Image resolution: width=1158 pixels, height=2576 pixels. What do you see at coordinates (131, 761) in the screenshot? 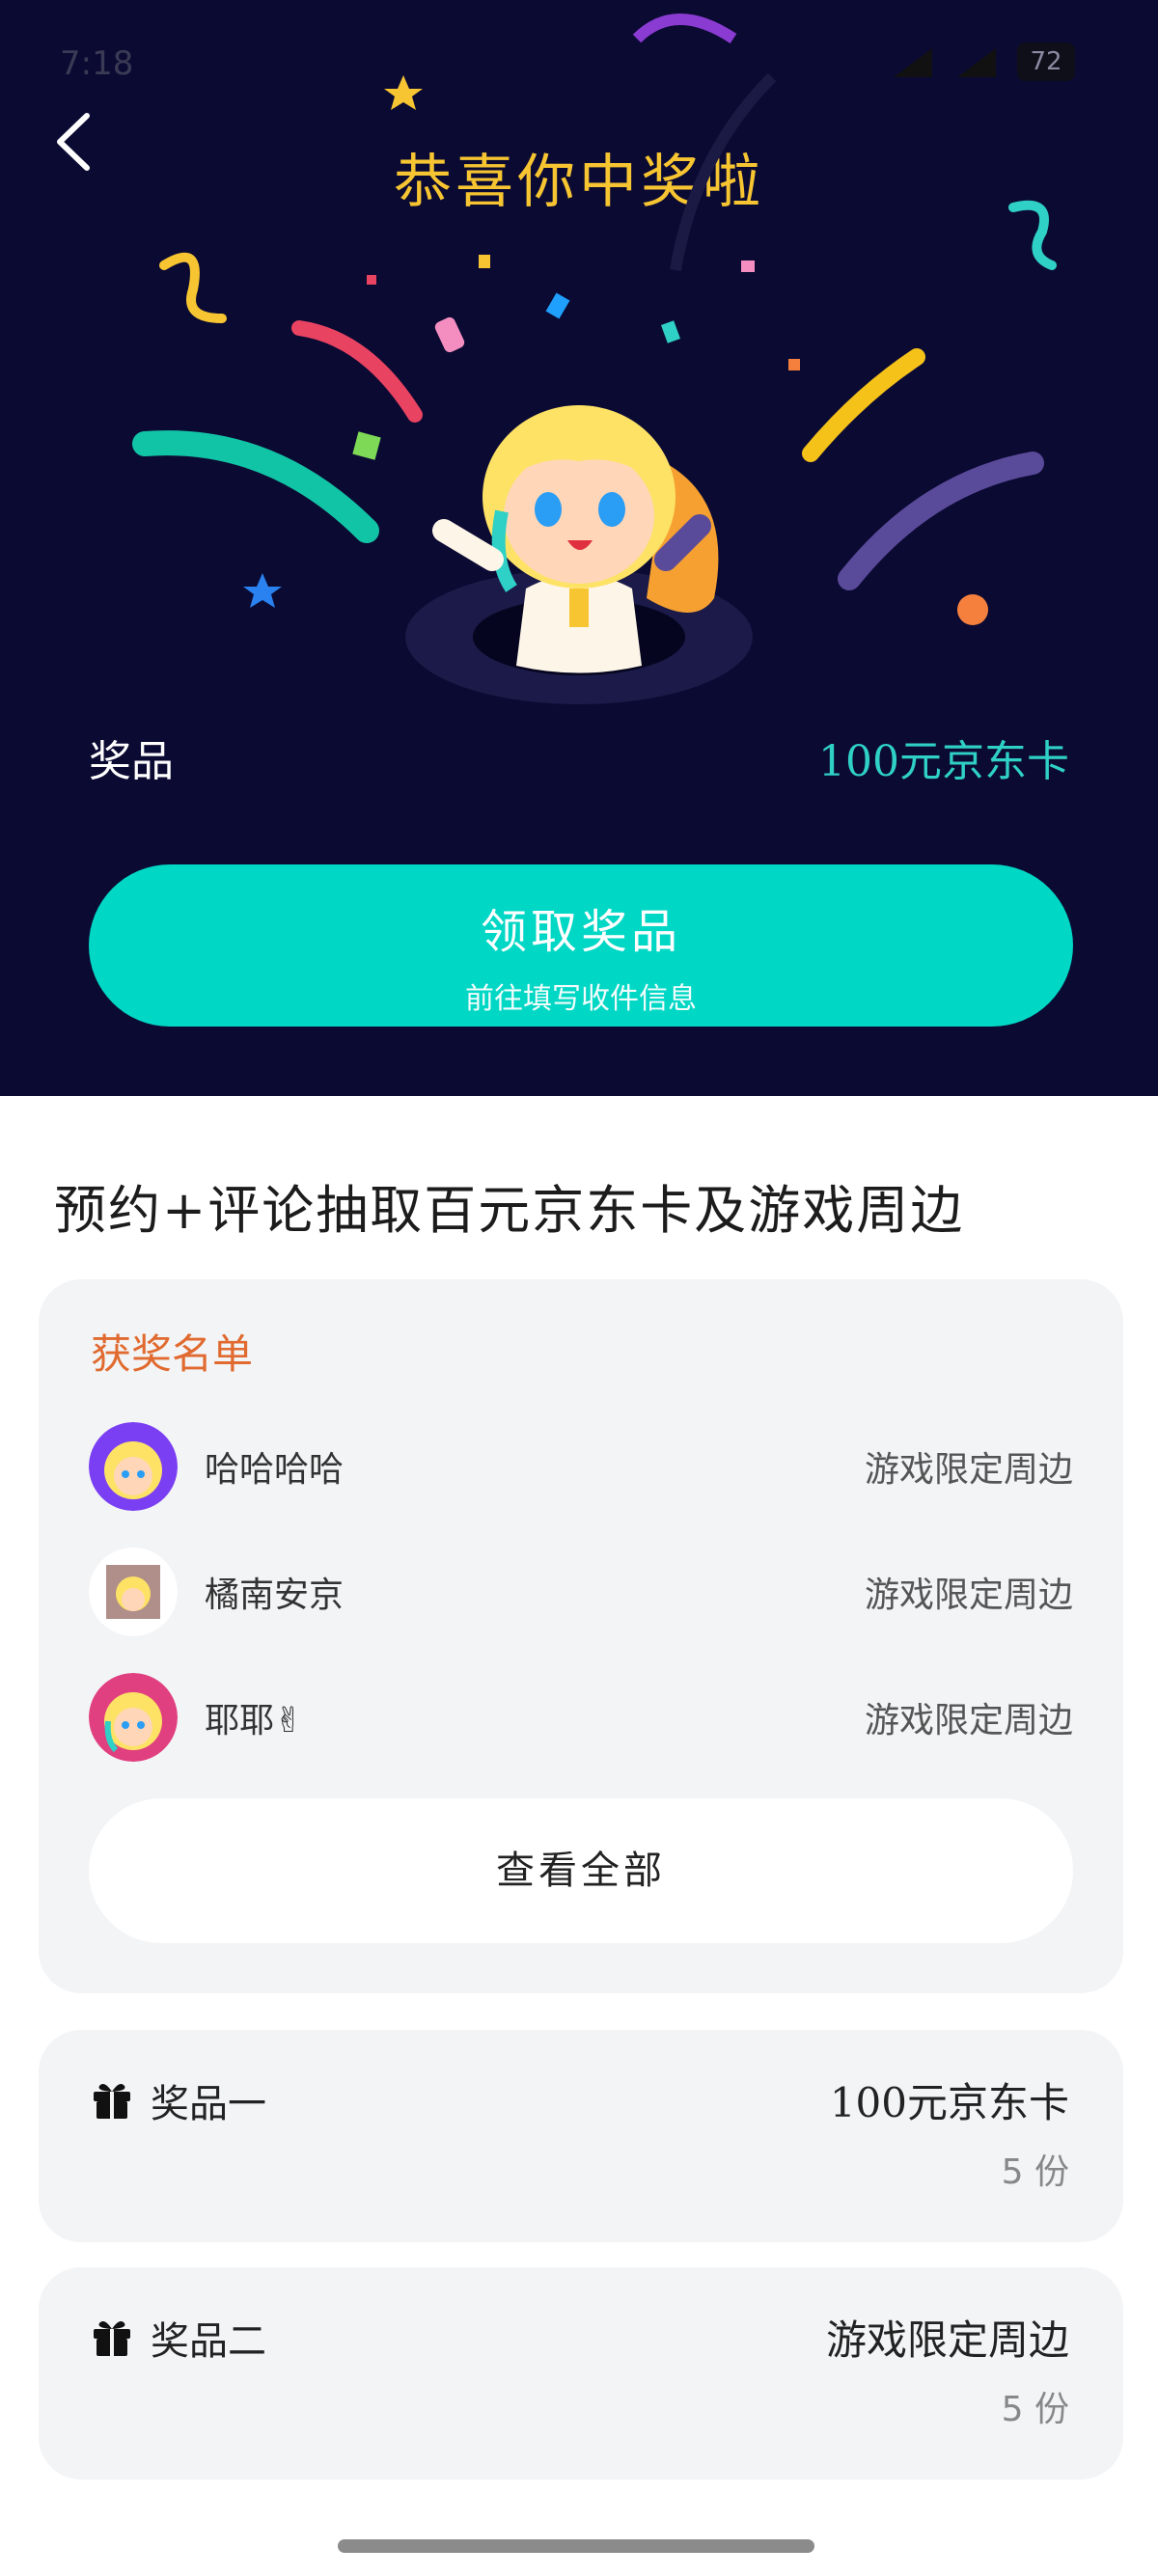
I see `won-prize-label: 奖品` at bounding box center [131, 761].